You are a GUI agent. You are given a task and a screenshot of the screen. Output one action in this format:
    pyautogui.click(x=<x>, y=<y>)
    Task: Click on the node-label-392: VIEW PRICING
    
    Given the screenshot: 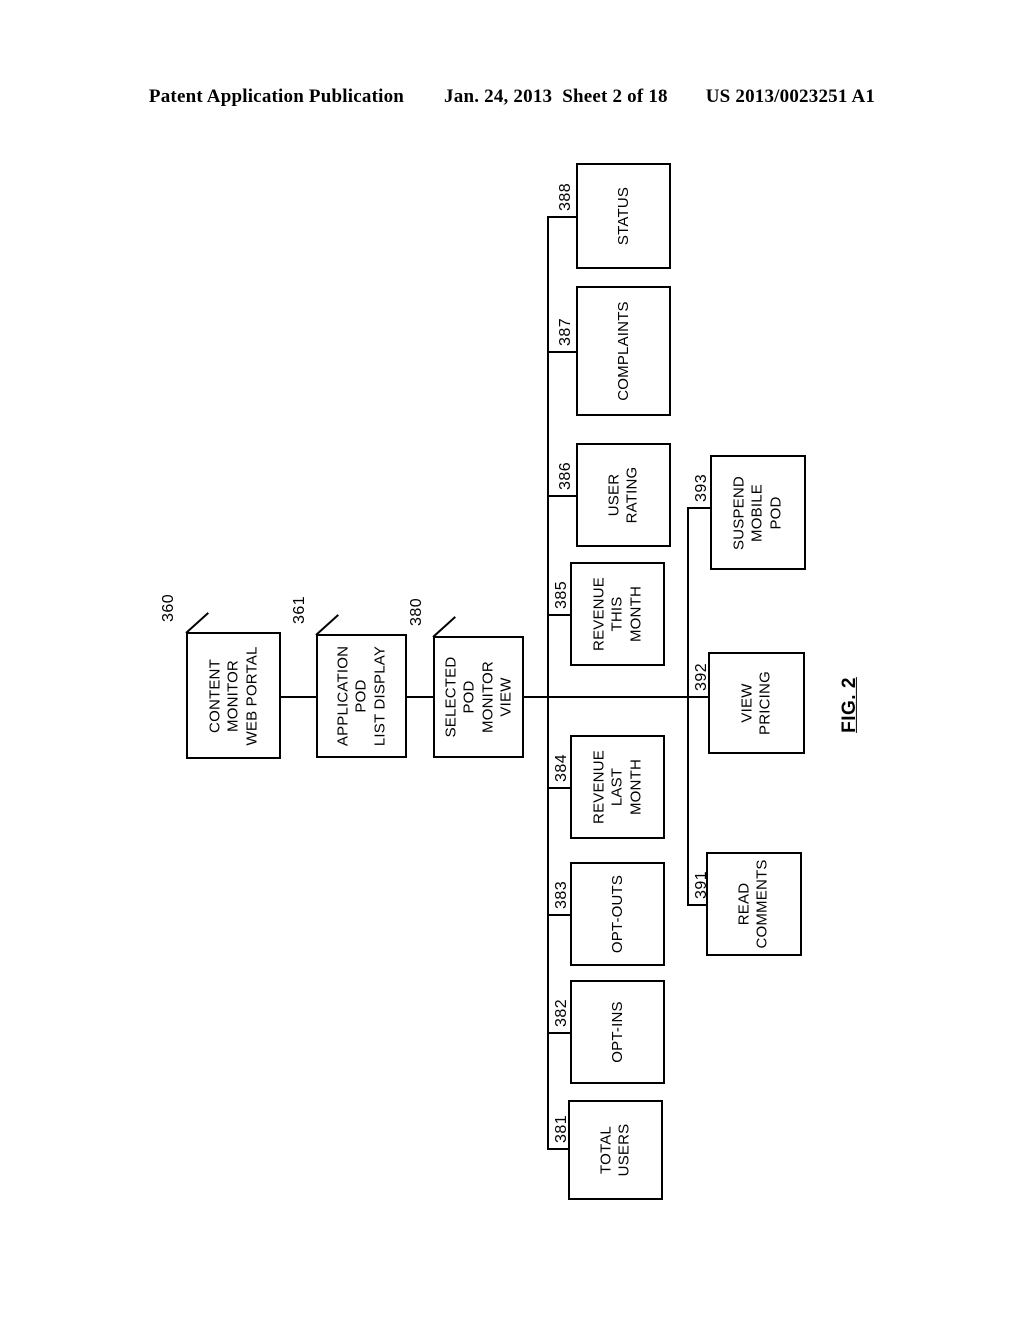 What is the action you would take?
    pyautogui.click(x=756, y=703)
    